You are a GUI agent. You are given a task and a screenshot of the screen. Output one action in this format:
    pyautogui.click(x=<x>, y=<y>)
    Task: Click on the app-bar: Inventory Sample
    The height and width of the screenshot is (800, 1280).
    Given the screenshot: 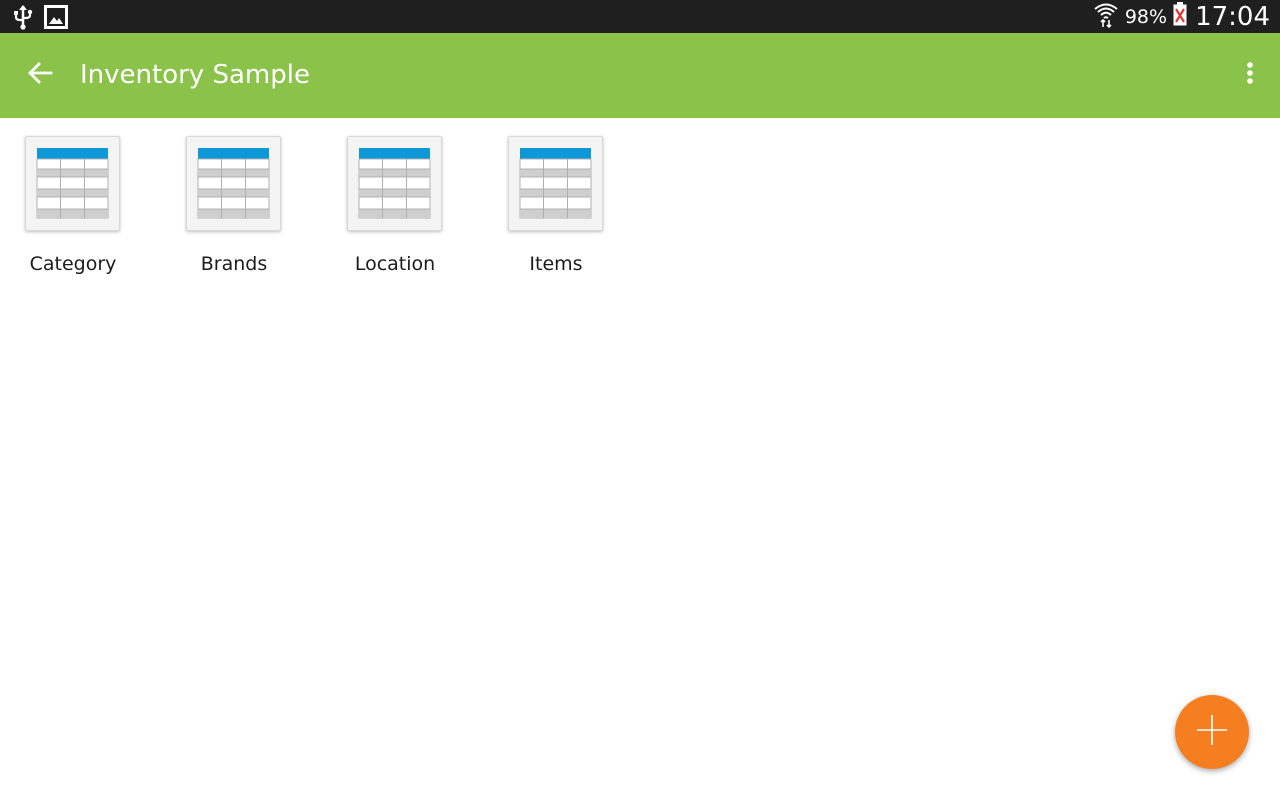 What is the action you would take?
    pyautogui.click(x=640, y=75)
    